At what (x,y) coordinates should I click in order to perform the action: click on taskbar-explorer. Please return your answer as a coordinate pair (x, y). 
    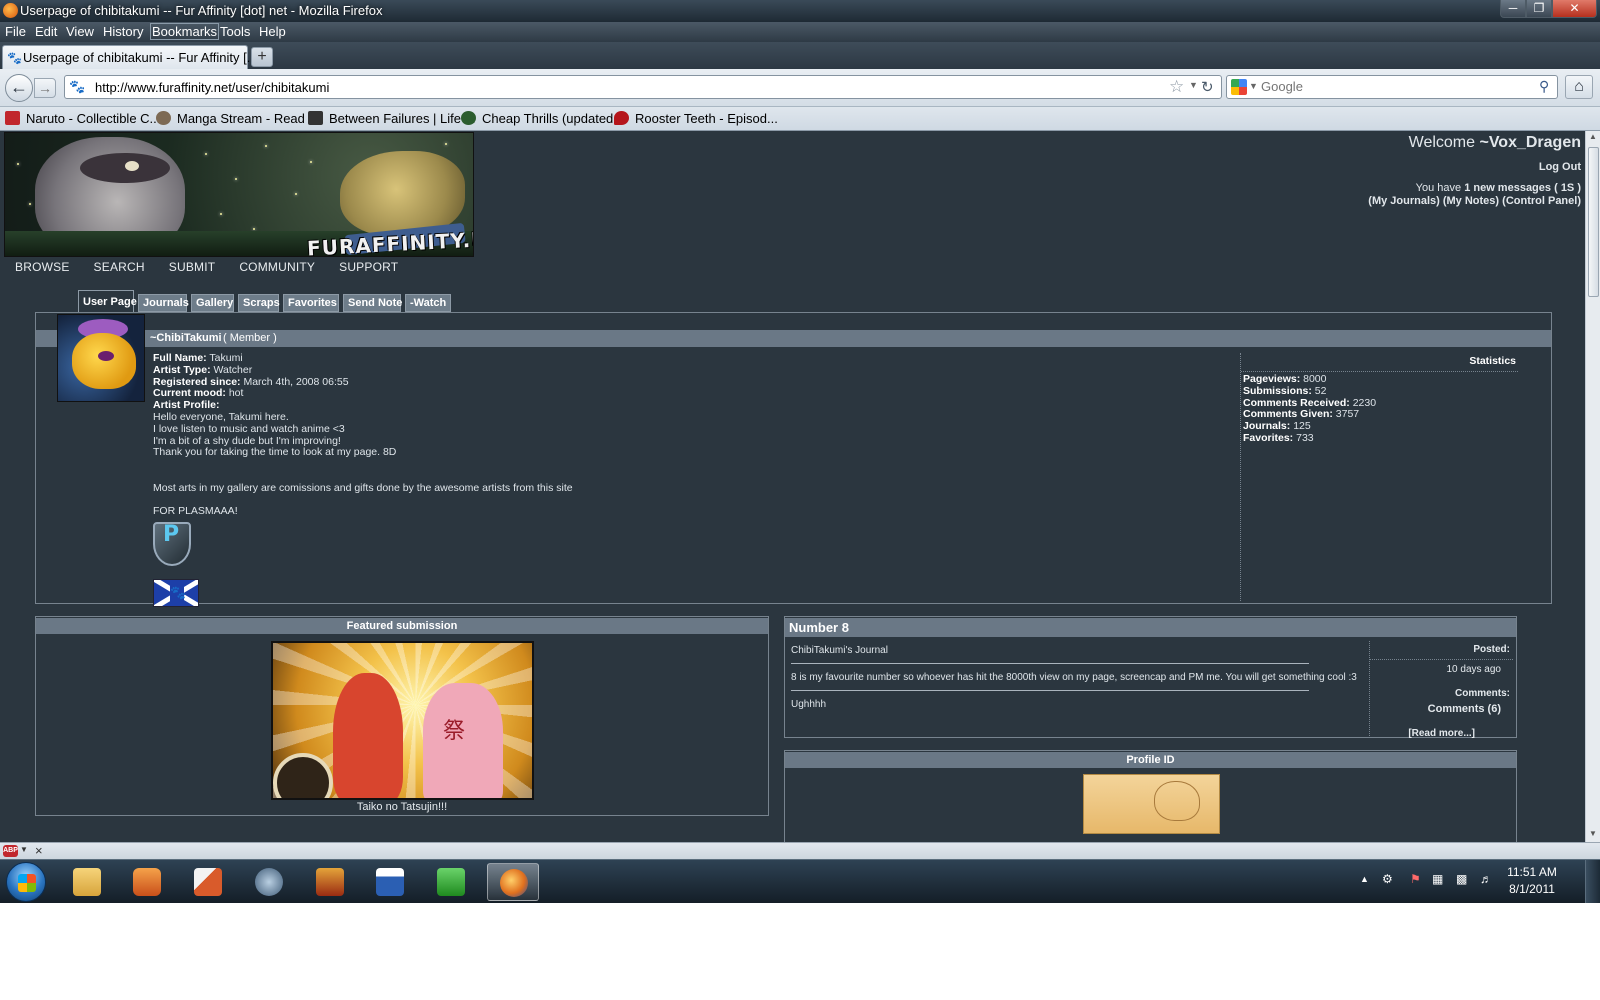
    Looking at the image, I should click on (87, 882).